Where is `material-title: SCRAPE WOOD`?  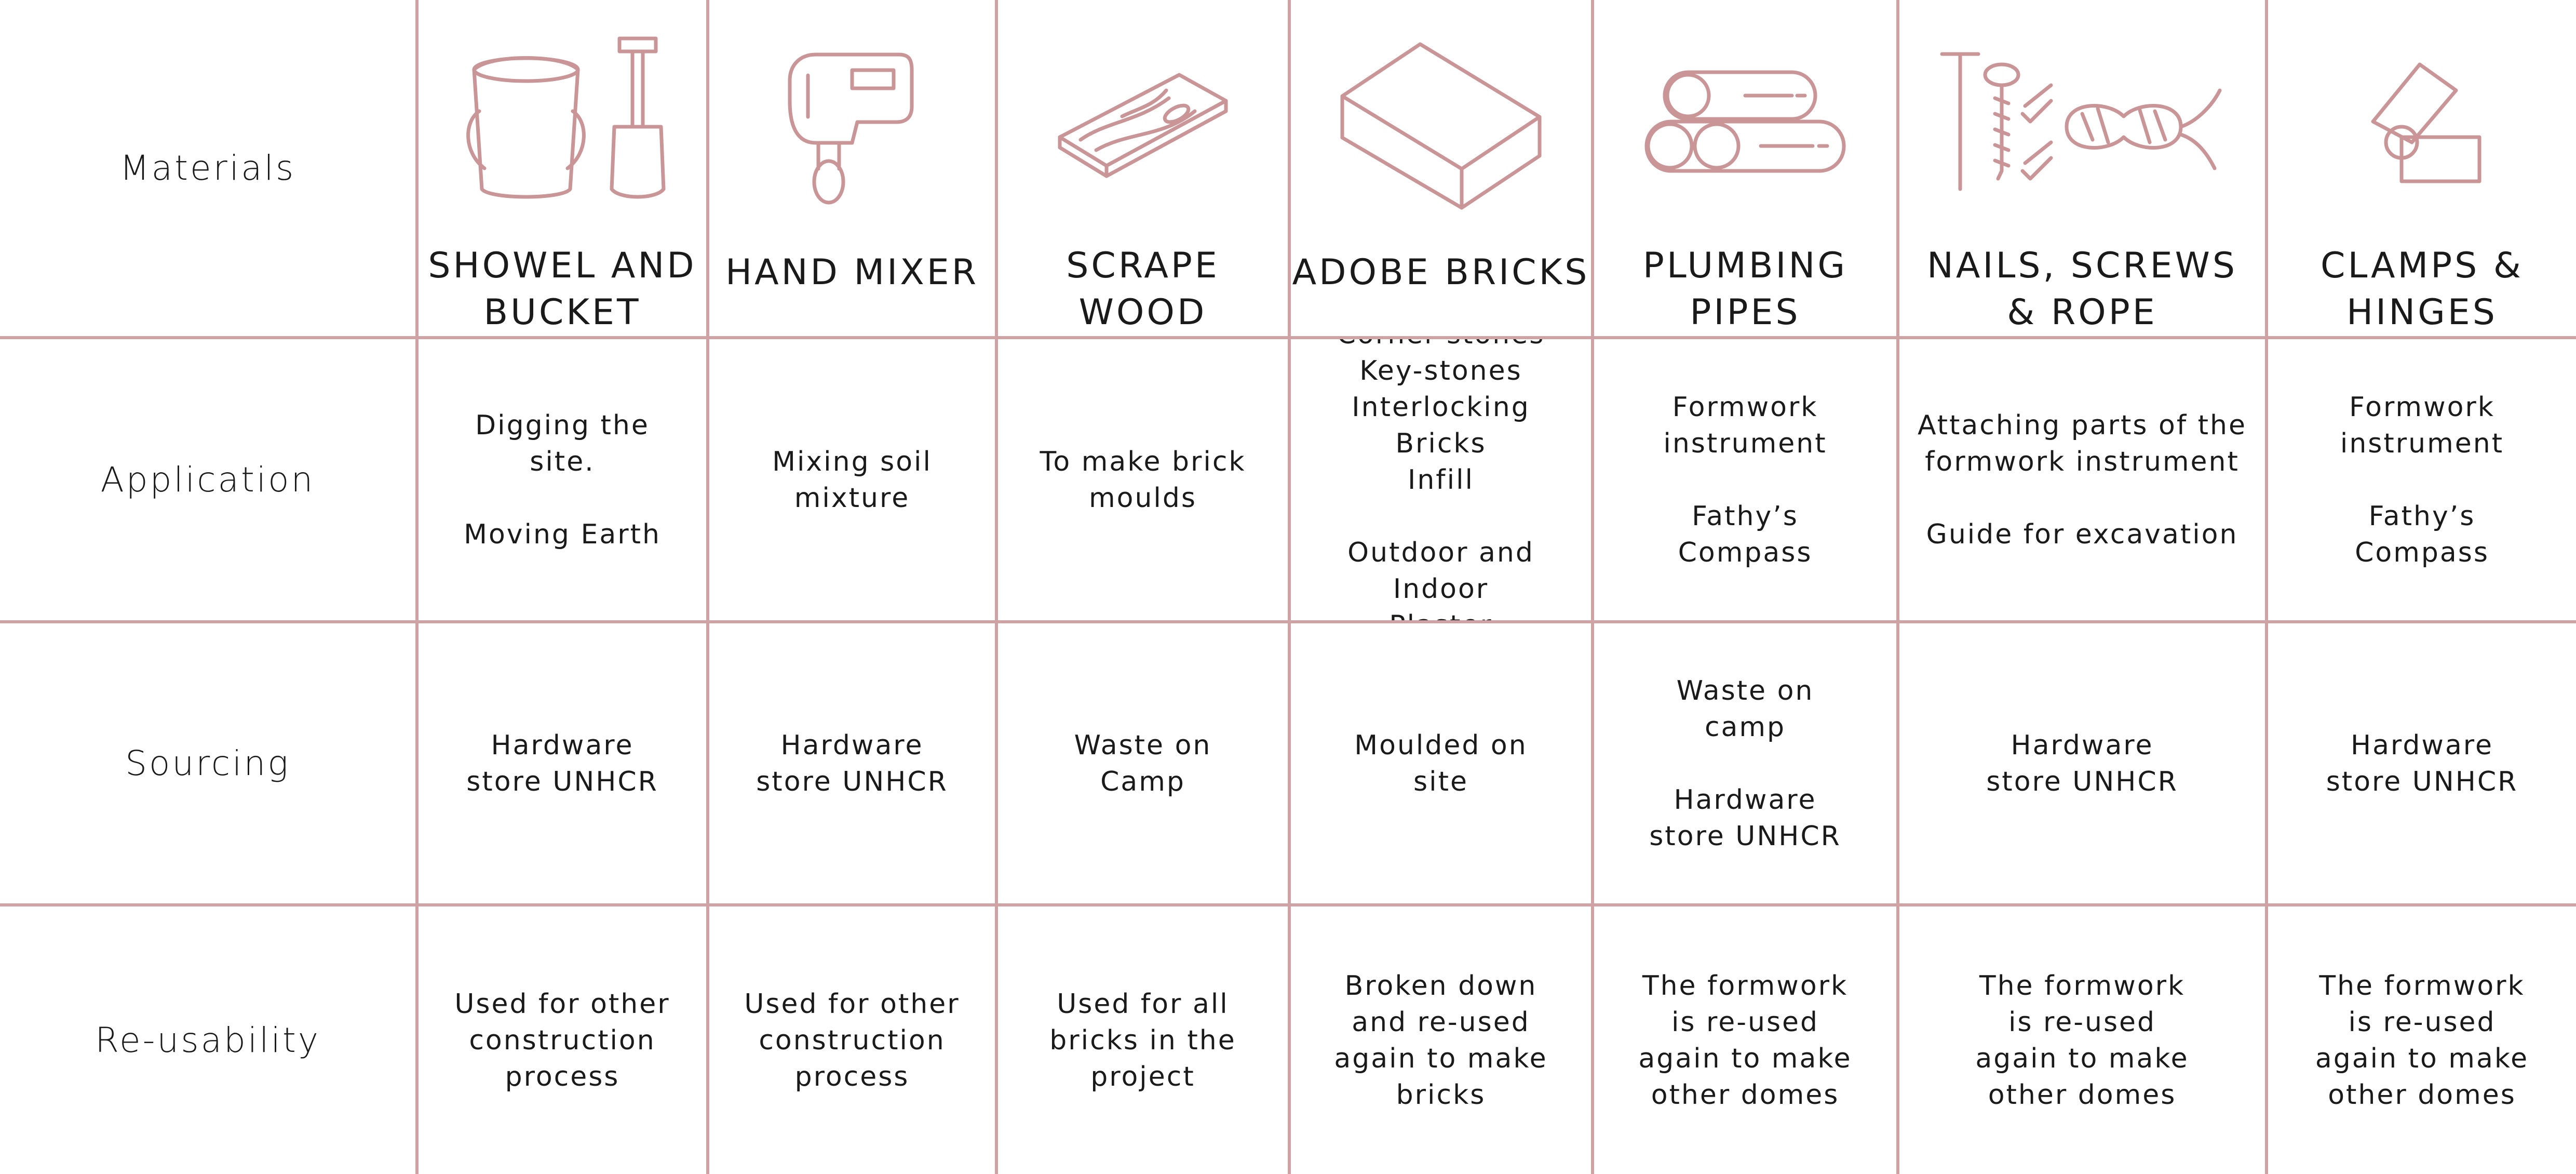
material-title: SCRAPE WOOD is located at coordinates (1143, 289).